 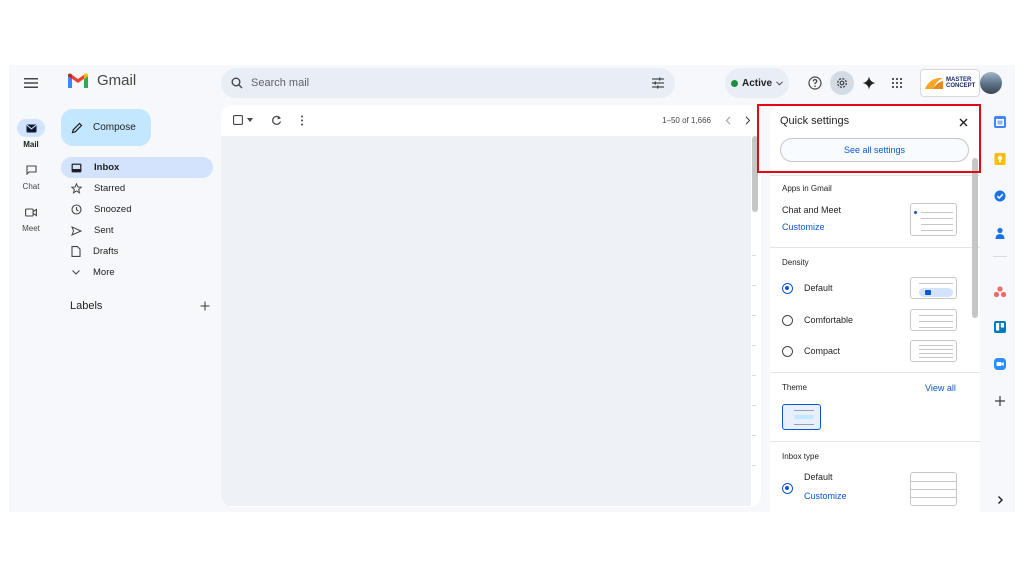 I want to click on chevron-left-icon, so click(x=728, y=120).